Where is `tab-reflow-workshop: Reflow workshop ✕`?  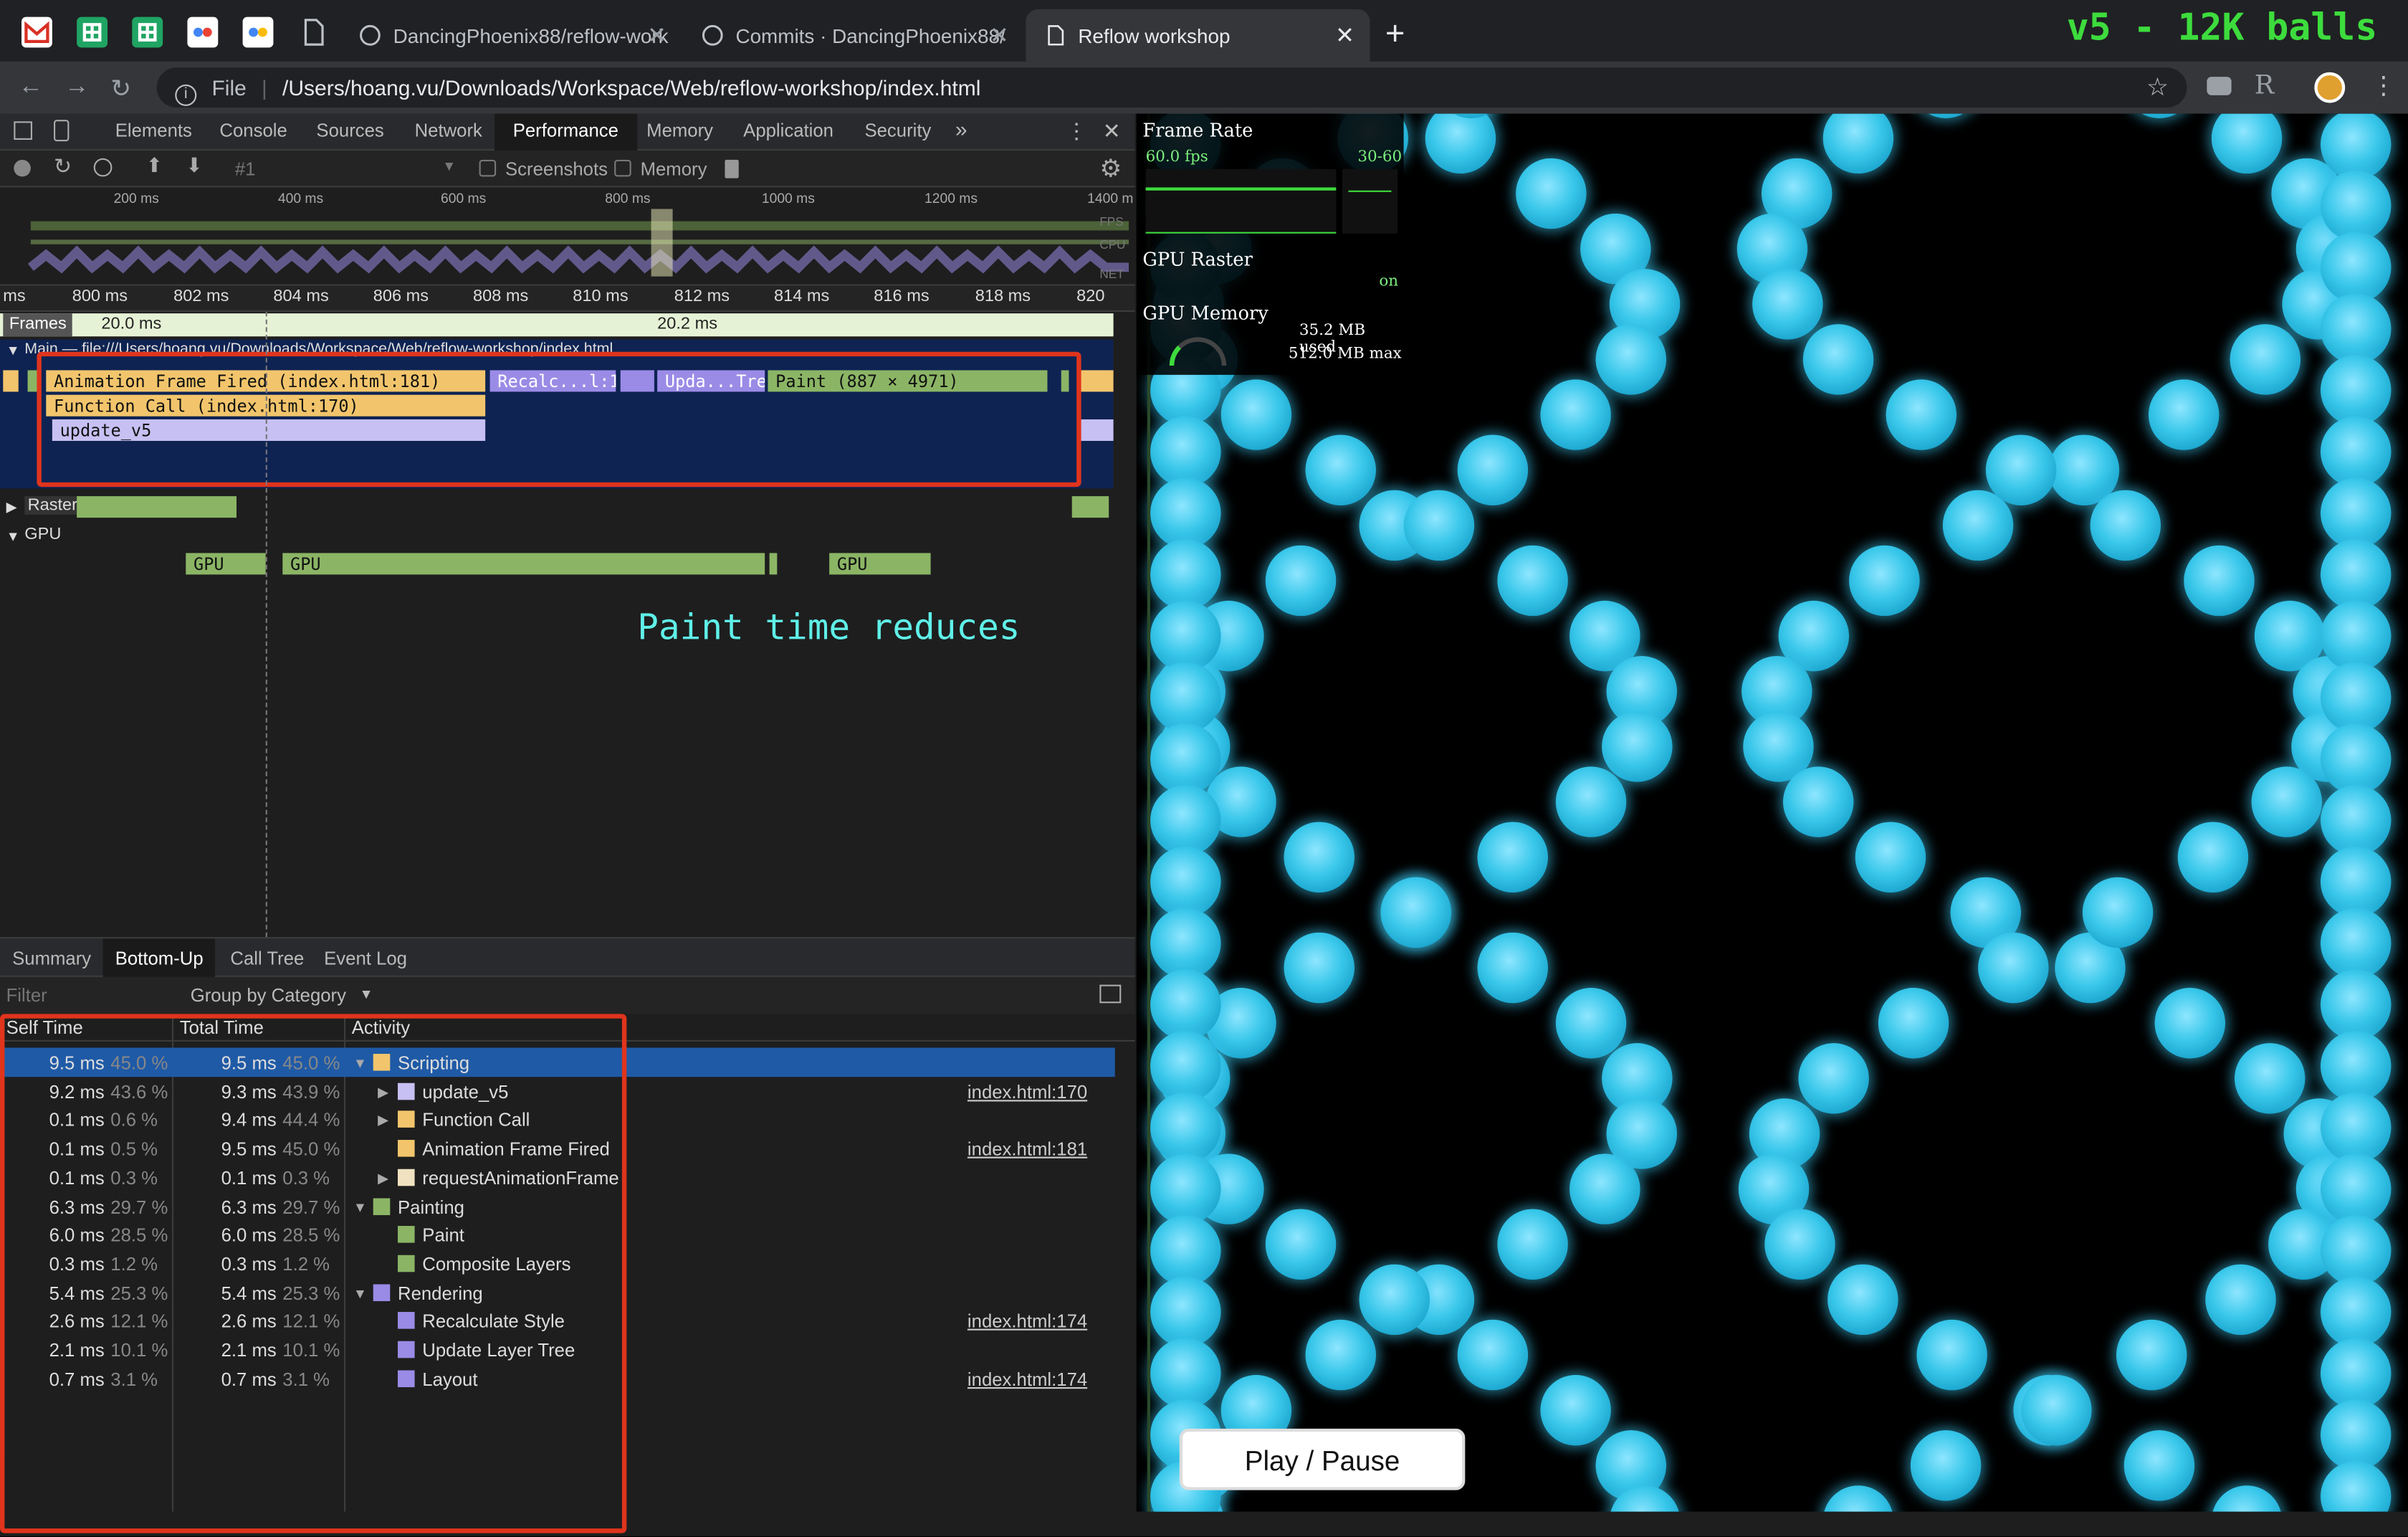 tab-reflow-workshop: Reflow workshop ✕ is located at coordinates (1198, 35).